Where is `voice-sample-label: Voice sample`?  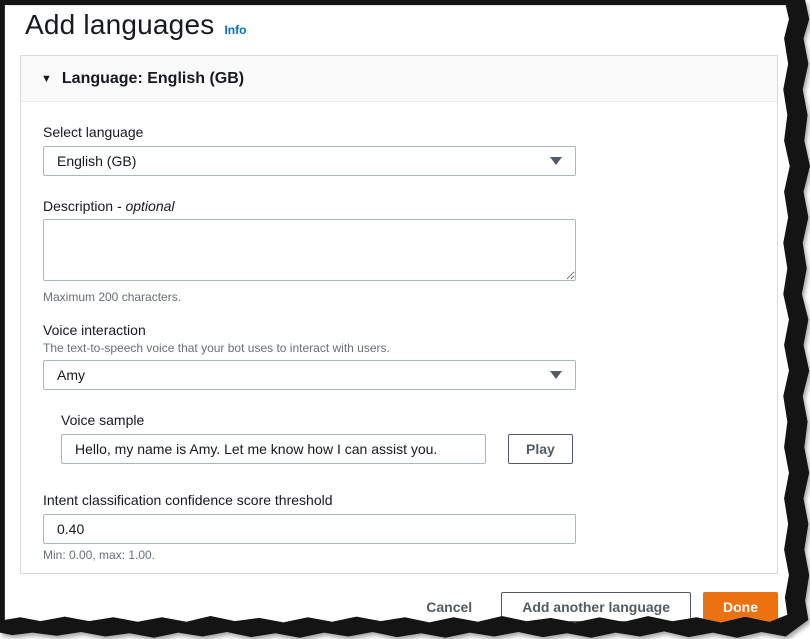
voice-sample-label: Voice sample is located at coordinates (103, 420).